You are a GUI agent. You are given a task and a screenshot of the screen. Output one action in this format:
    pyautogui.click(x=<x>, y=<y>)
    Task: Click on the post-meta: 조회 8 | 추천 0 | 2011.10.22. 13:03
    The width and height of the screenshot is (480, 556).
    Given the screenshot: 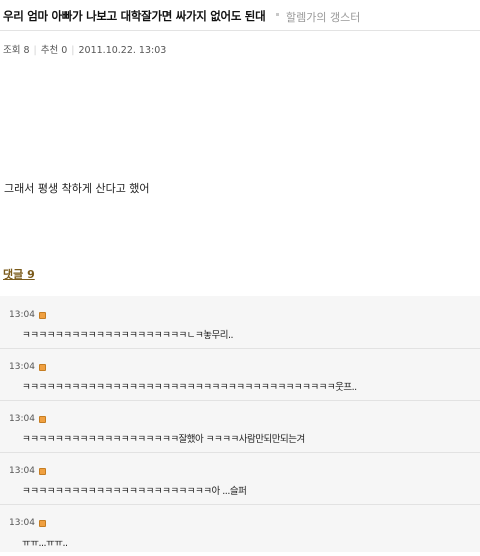 What is the action you would take?
    pyautogui.click(x=84, y=49)
    